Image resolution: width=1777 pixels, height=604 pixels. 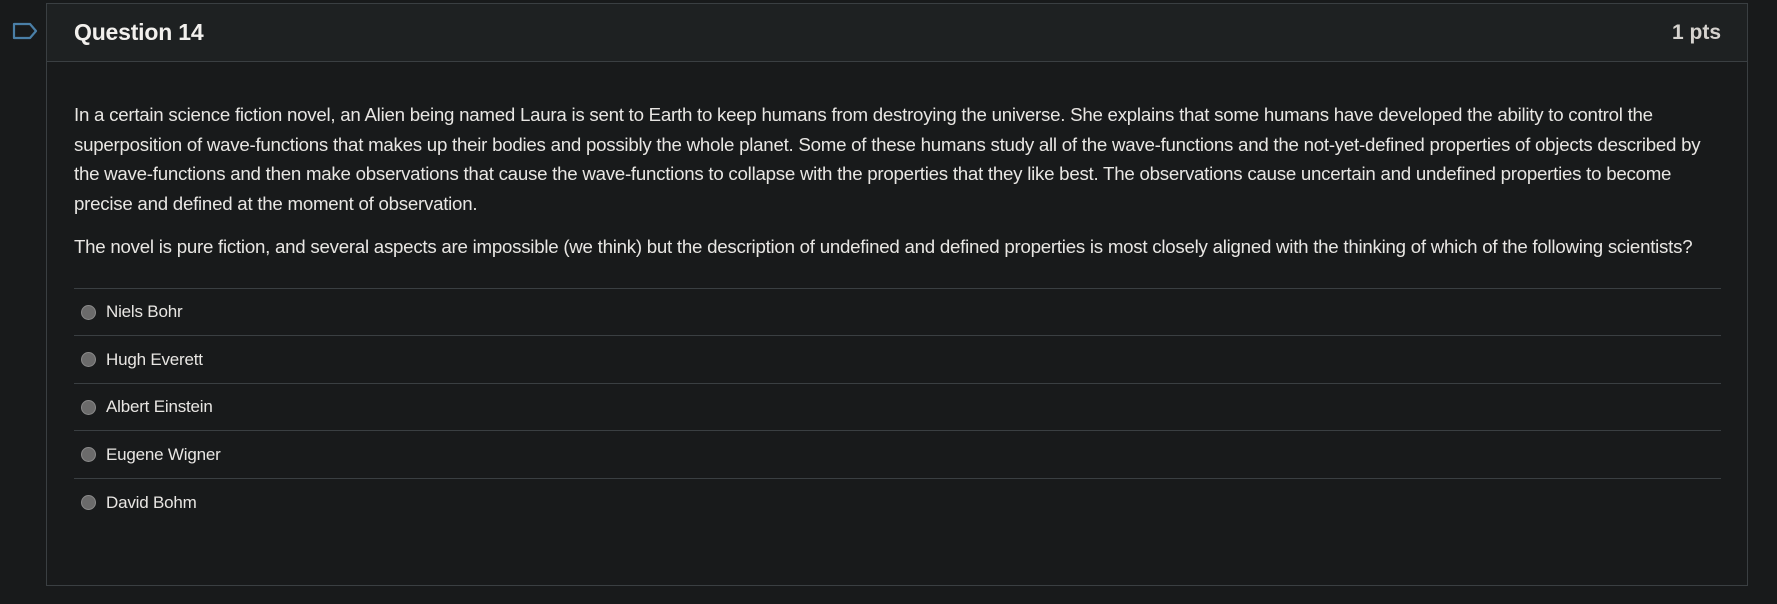 What do you see at coordinates (25, 31) in the screenshot?
I see `flag-question-icon` at bounding box center [25, 31].